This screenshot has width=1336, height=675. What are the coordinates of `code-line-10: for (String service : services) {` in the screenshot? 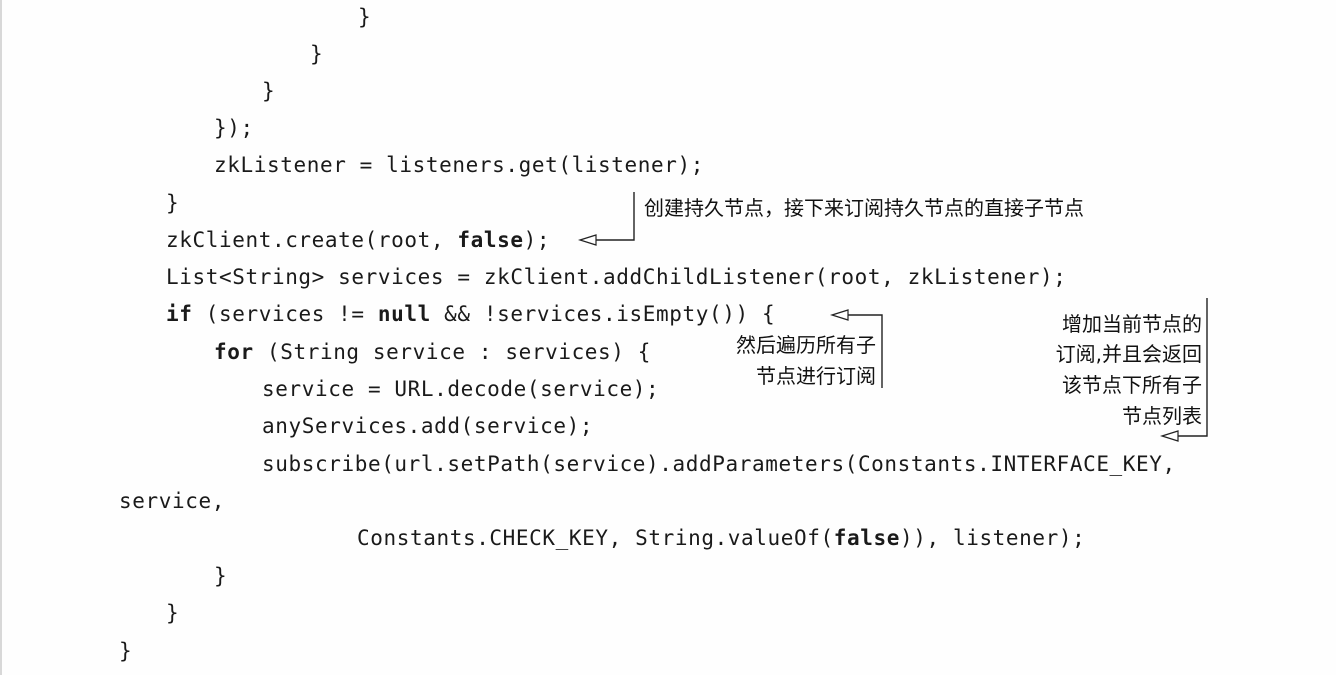 It's located at (433, 352).